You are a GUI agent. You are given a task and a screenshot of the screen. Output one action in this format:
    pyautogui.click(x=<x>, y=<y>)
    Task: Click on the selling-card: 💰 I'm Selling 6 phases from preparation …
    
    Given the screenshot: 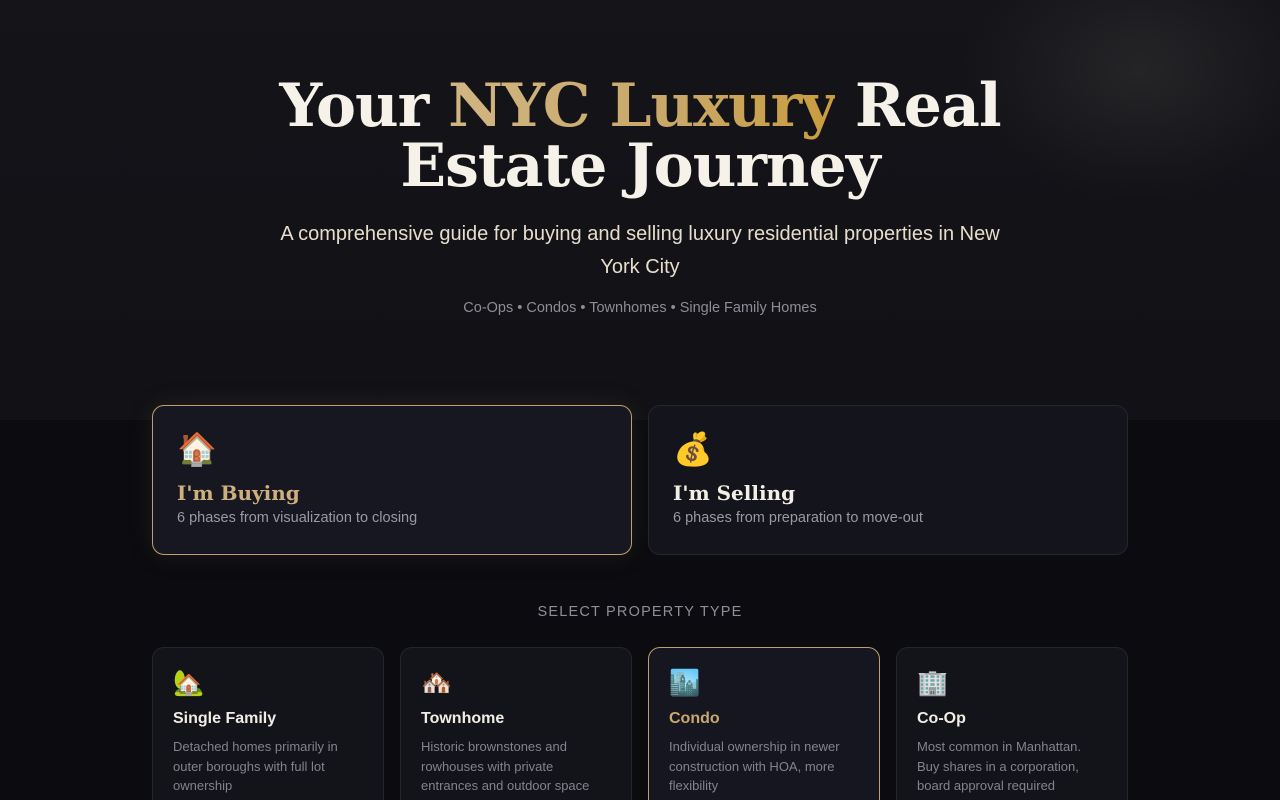 What is the action you would take?
    pyautogui.click(x=888, y=480)
    